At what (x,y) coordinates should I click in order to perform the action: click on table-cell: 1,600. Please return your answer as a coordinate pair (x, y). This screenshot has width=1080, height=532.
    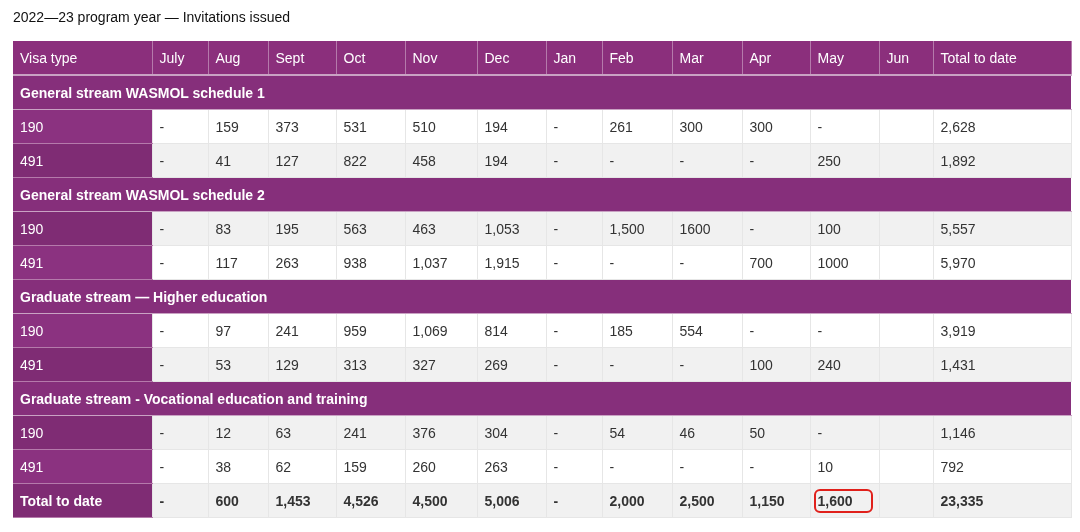
    Looking at the image, I should click on (844, 500).